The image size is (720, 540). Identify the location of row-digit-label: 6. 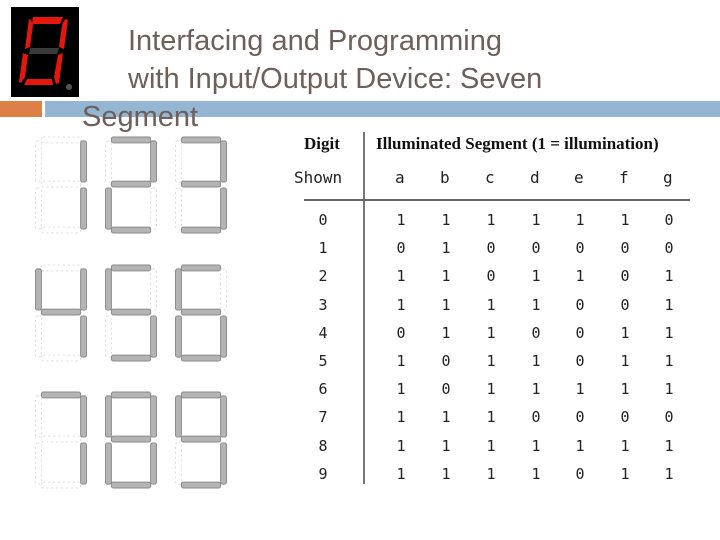
(323, 389).